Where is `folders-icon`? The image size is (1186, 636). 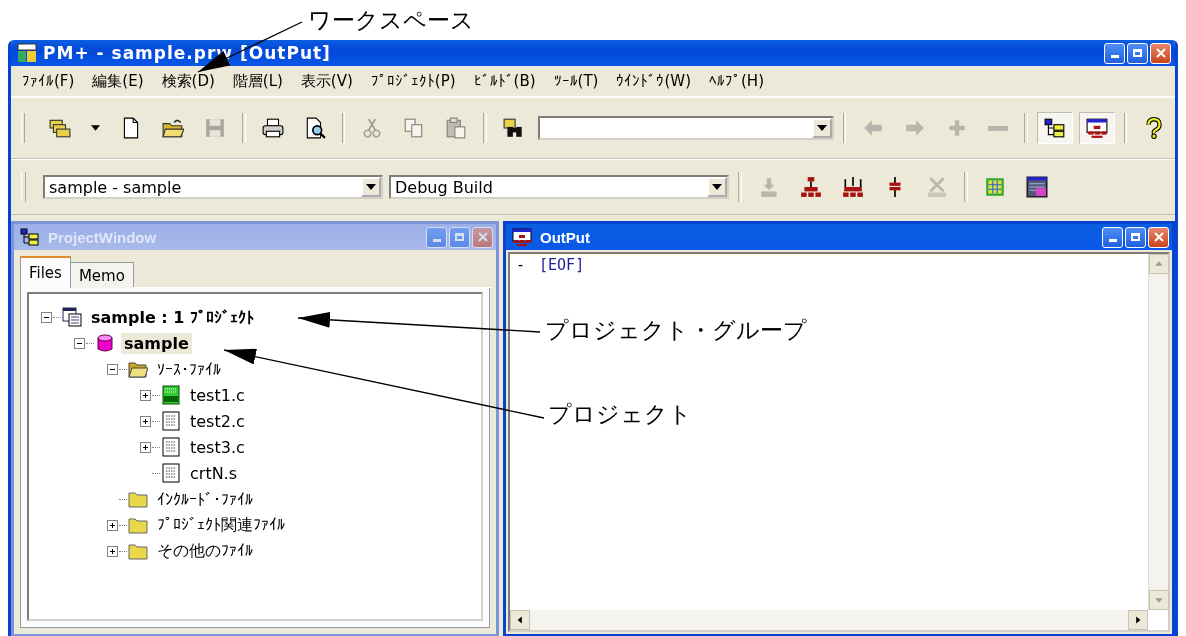
folders-icon is located at coordinates (60, 128).